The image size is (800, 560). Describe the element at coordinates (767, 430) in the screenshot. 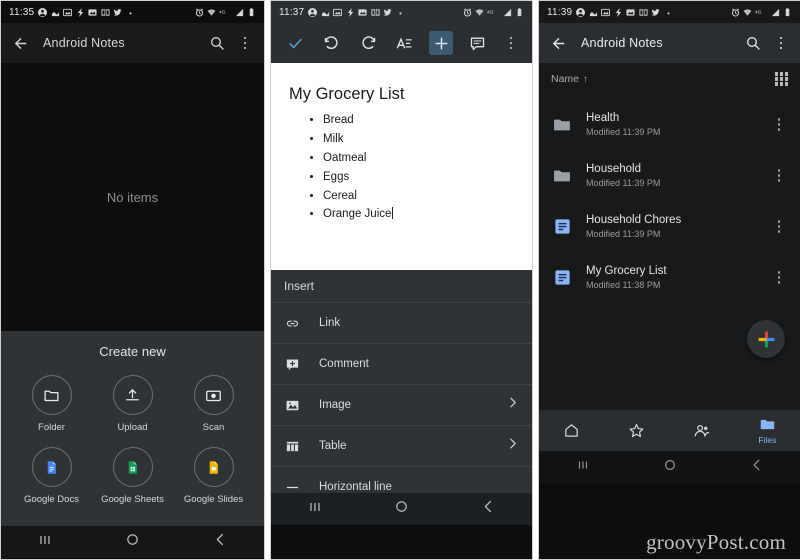

I see `bottom-nav-files: Files` at that location.